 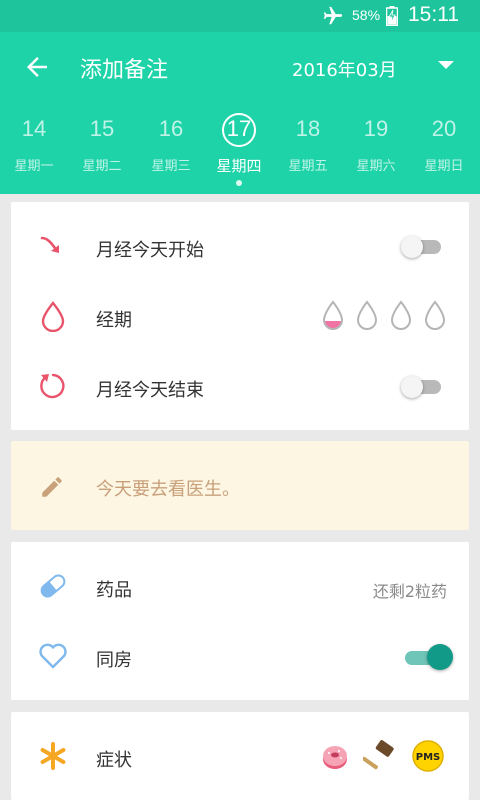 I want to click on donut-icon, so click(x=335, y=756).